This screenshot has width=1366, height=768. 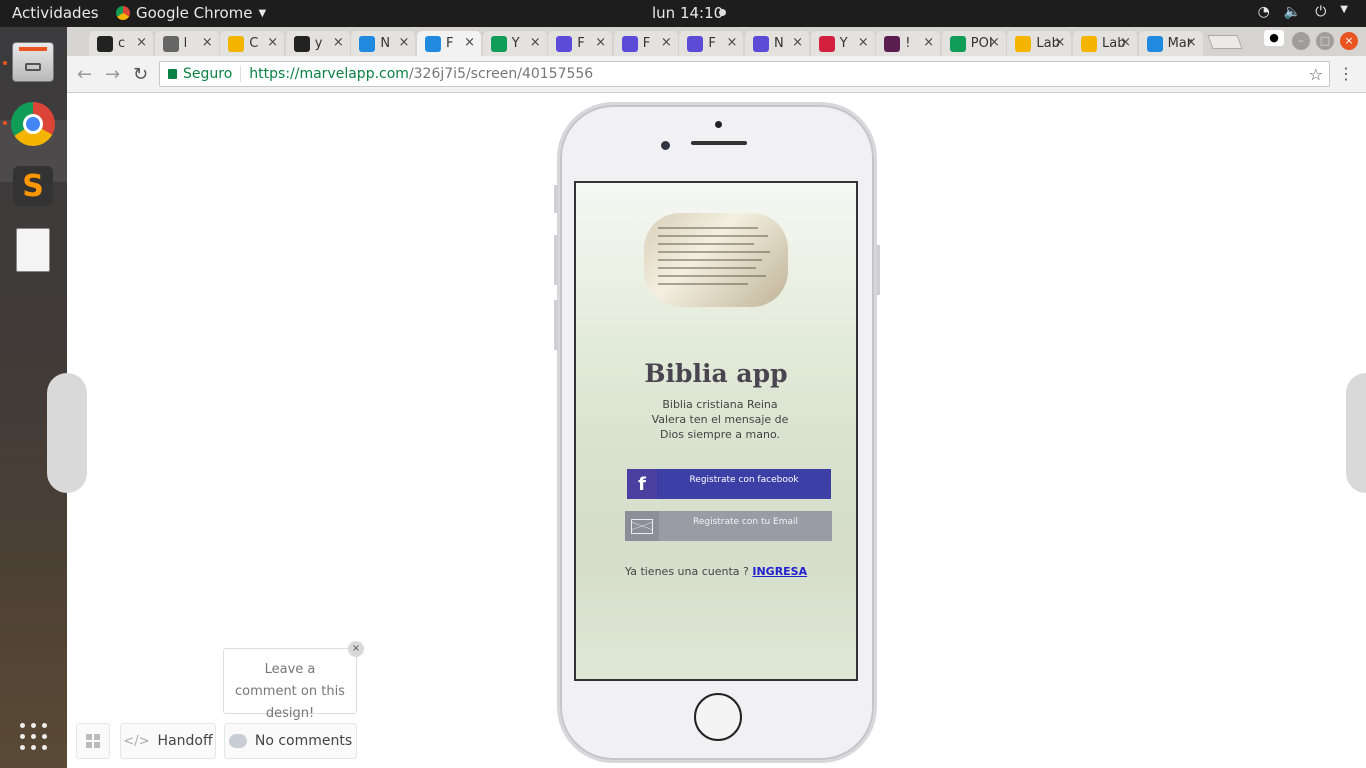 I want to click on handoff-button: </> Handoff, so click(x=168, y=741).